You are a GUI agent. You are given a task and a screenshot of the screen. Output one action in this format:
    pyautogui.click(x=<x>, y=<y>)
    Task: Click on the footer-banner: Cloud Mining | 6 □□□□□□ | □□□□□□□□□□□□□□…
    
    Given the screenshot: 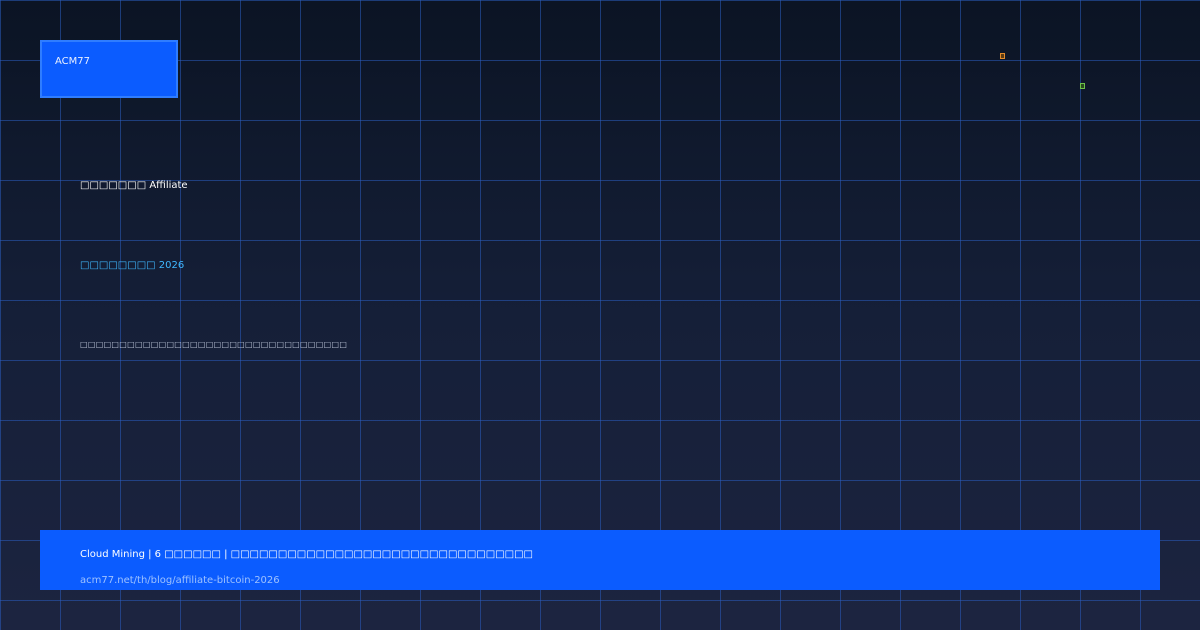 What is the action you would take?
    pyautogui.click(x=600, y=560)
    